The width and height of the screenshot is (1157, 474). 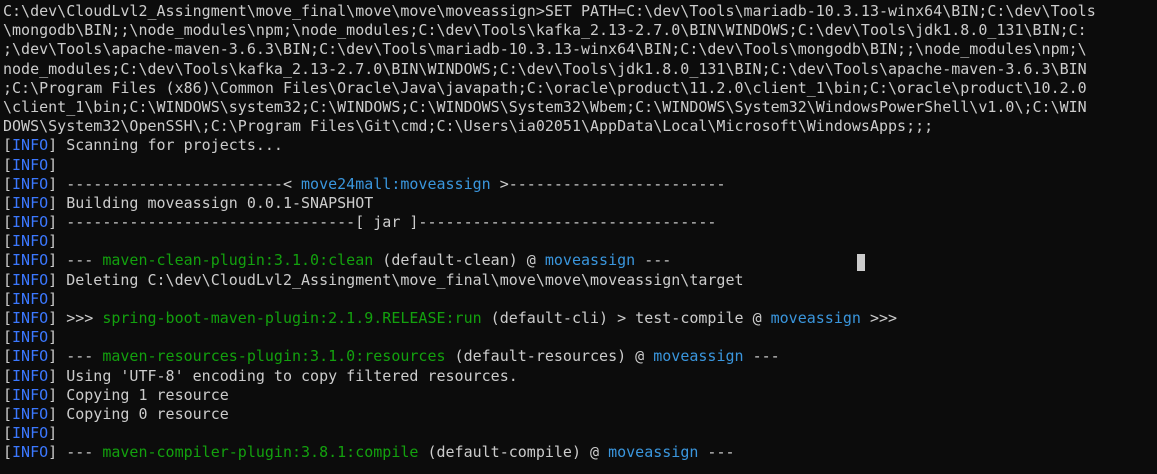 I want to click on artifact-name: move24mall:moveassign, so click(x=396, y=183).